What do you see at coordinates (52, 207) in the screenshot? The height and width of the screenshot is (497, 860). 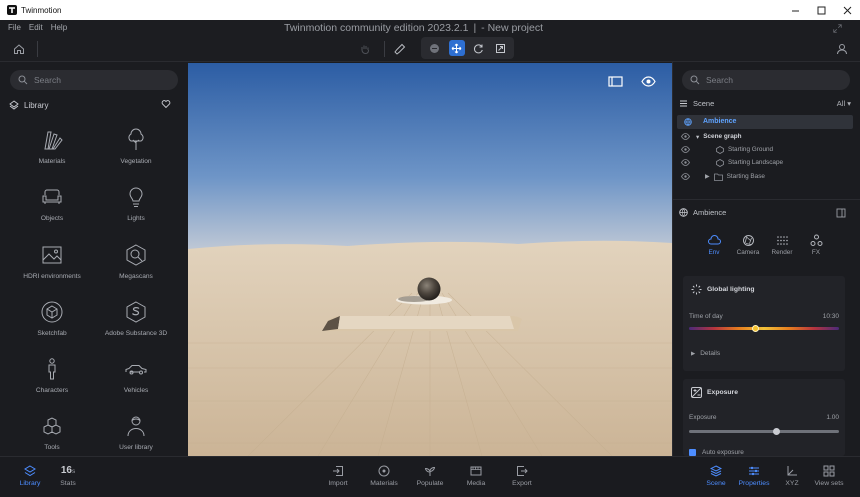 I see `library-item-objects: Objects` at bounding box center [52, 207].